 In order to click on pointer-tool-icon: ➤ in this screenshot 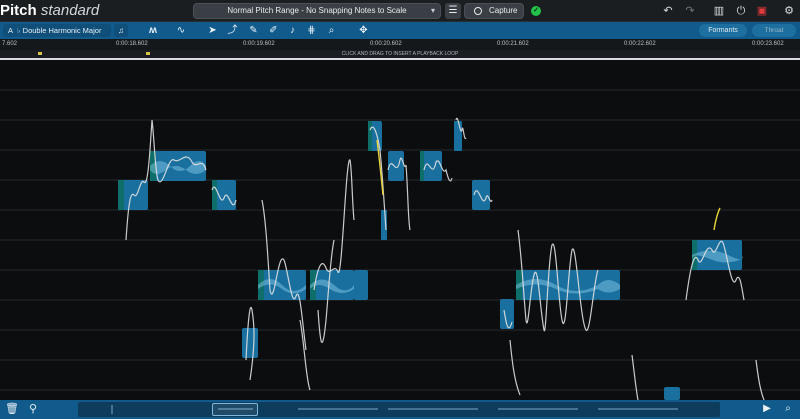, I will do `click(212, 30)`.